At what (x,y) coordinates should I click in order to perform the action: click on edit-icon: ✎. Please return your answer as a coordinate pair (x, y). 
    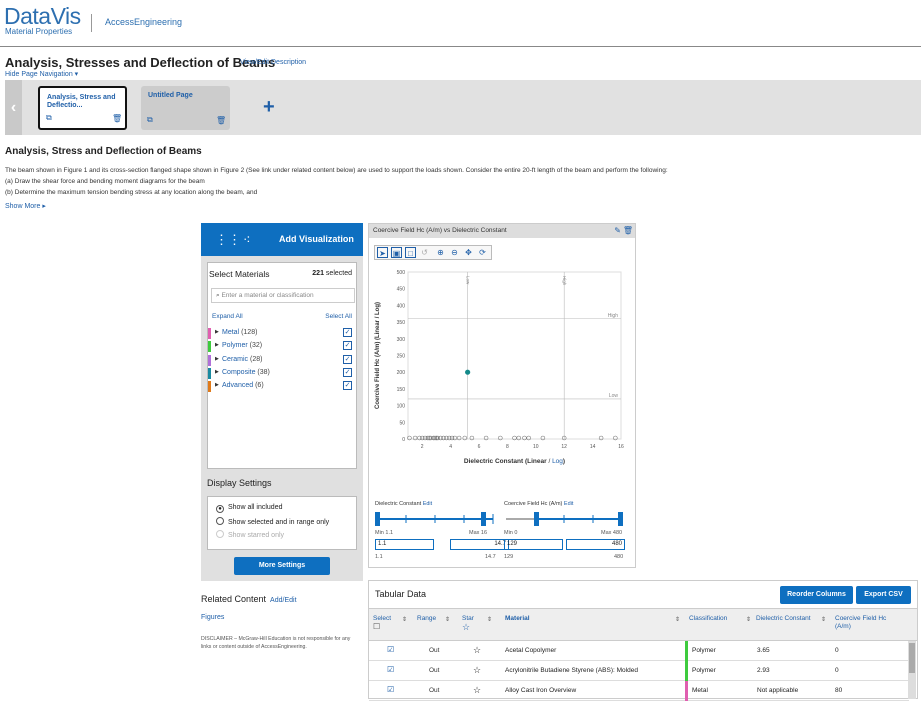
    Looking at the image, I should click on (617, 230).